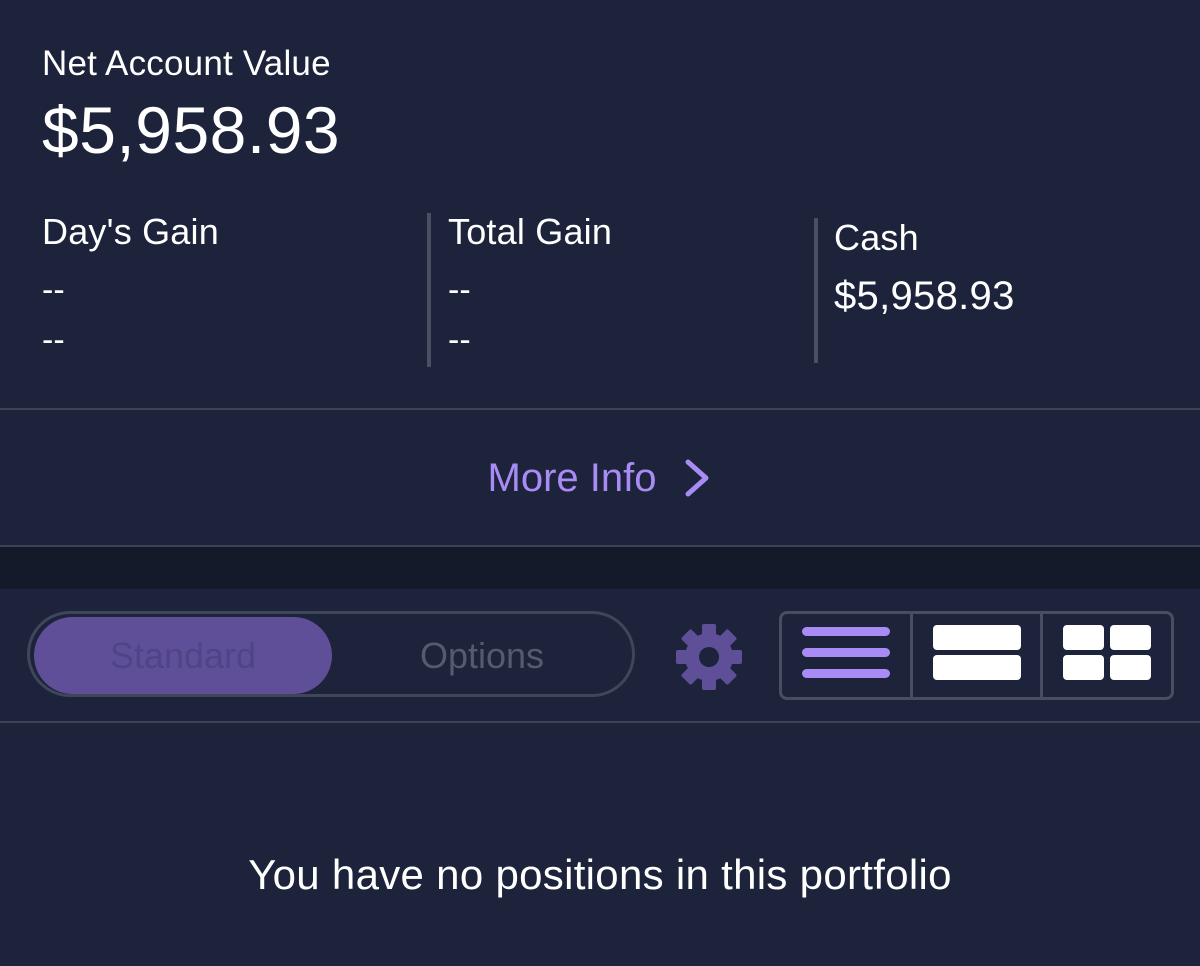 The image size is (1200, 966). What do you see at coordinates (697, 478) in the screenshot?
I see `chevron-right-icon` at bounding box center [697, 478].